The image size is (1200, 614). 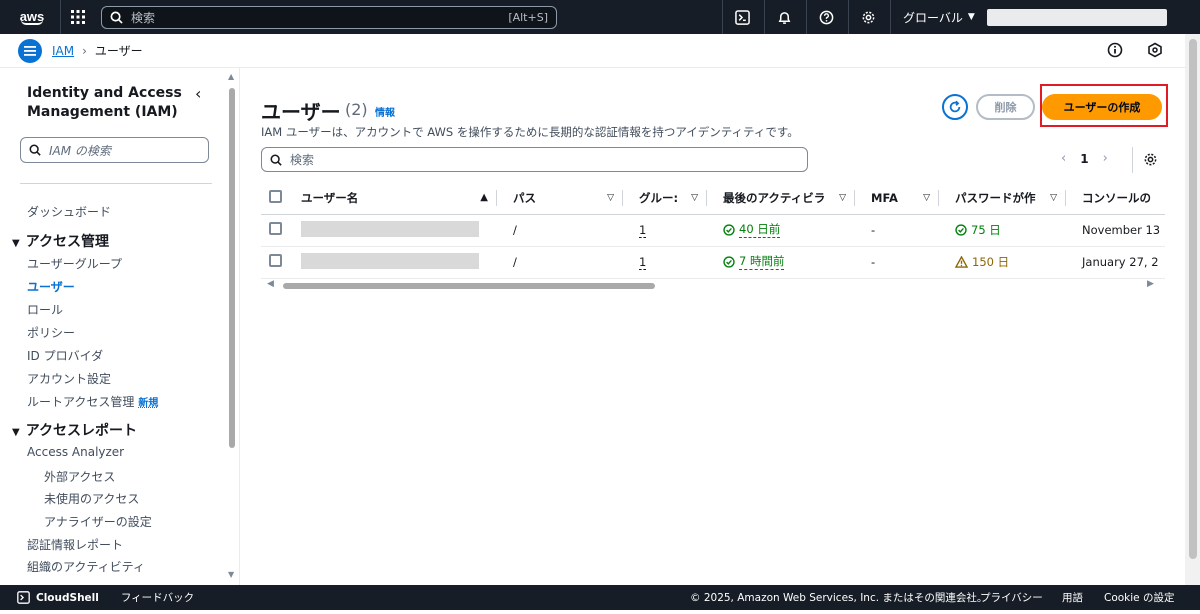 What do you see at coordinates (30, 50) in the screenshot?
I see `side-nav-toggle` at bounding box center [30, 50].